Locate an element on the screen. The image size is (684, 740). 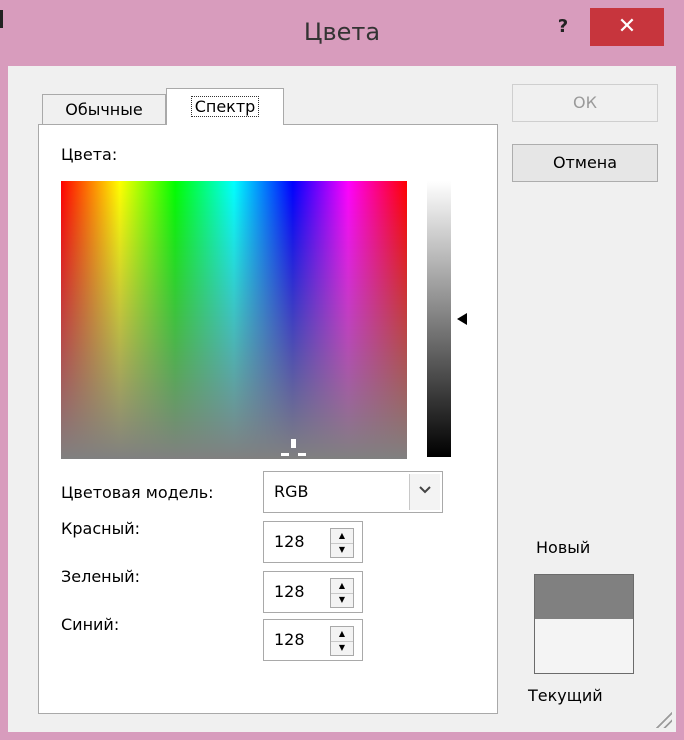
crosshair-icon is located at coordinates (294, 449).